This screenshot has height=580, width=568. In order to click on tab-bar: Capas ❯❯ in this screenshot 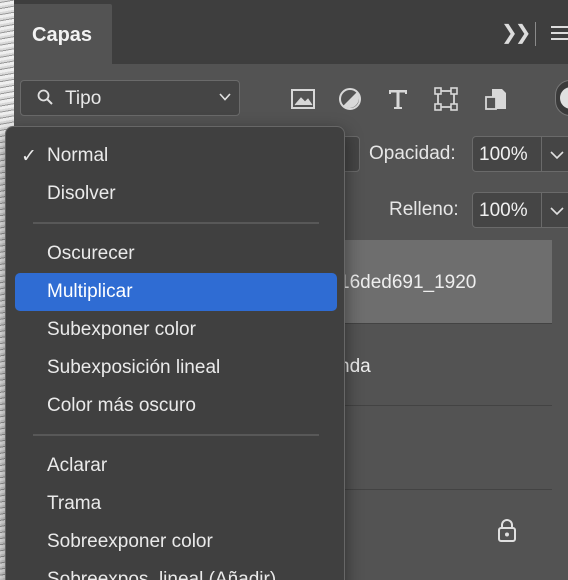, I will do `click(291, 32)`.